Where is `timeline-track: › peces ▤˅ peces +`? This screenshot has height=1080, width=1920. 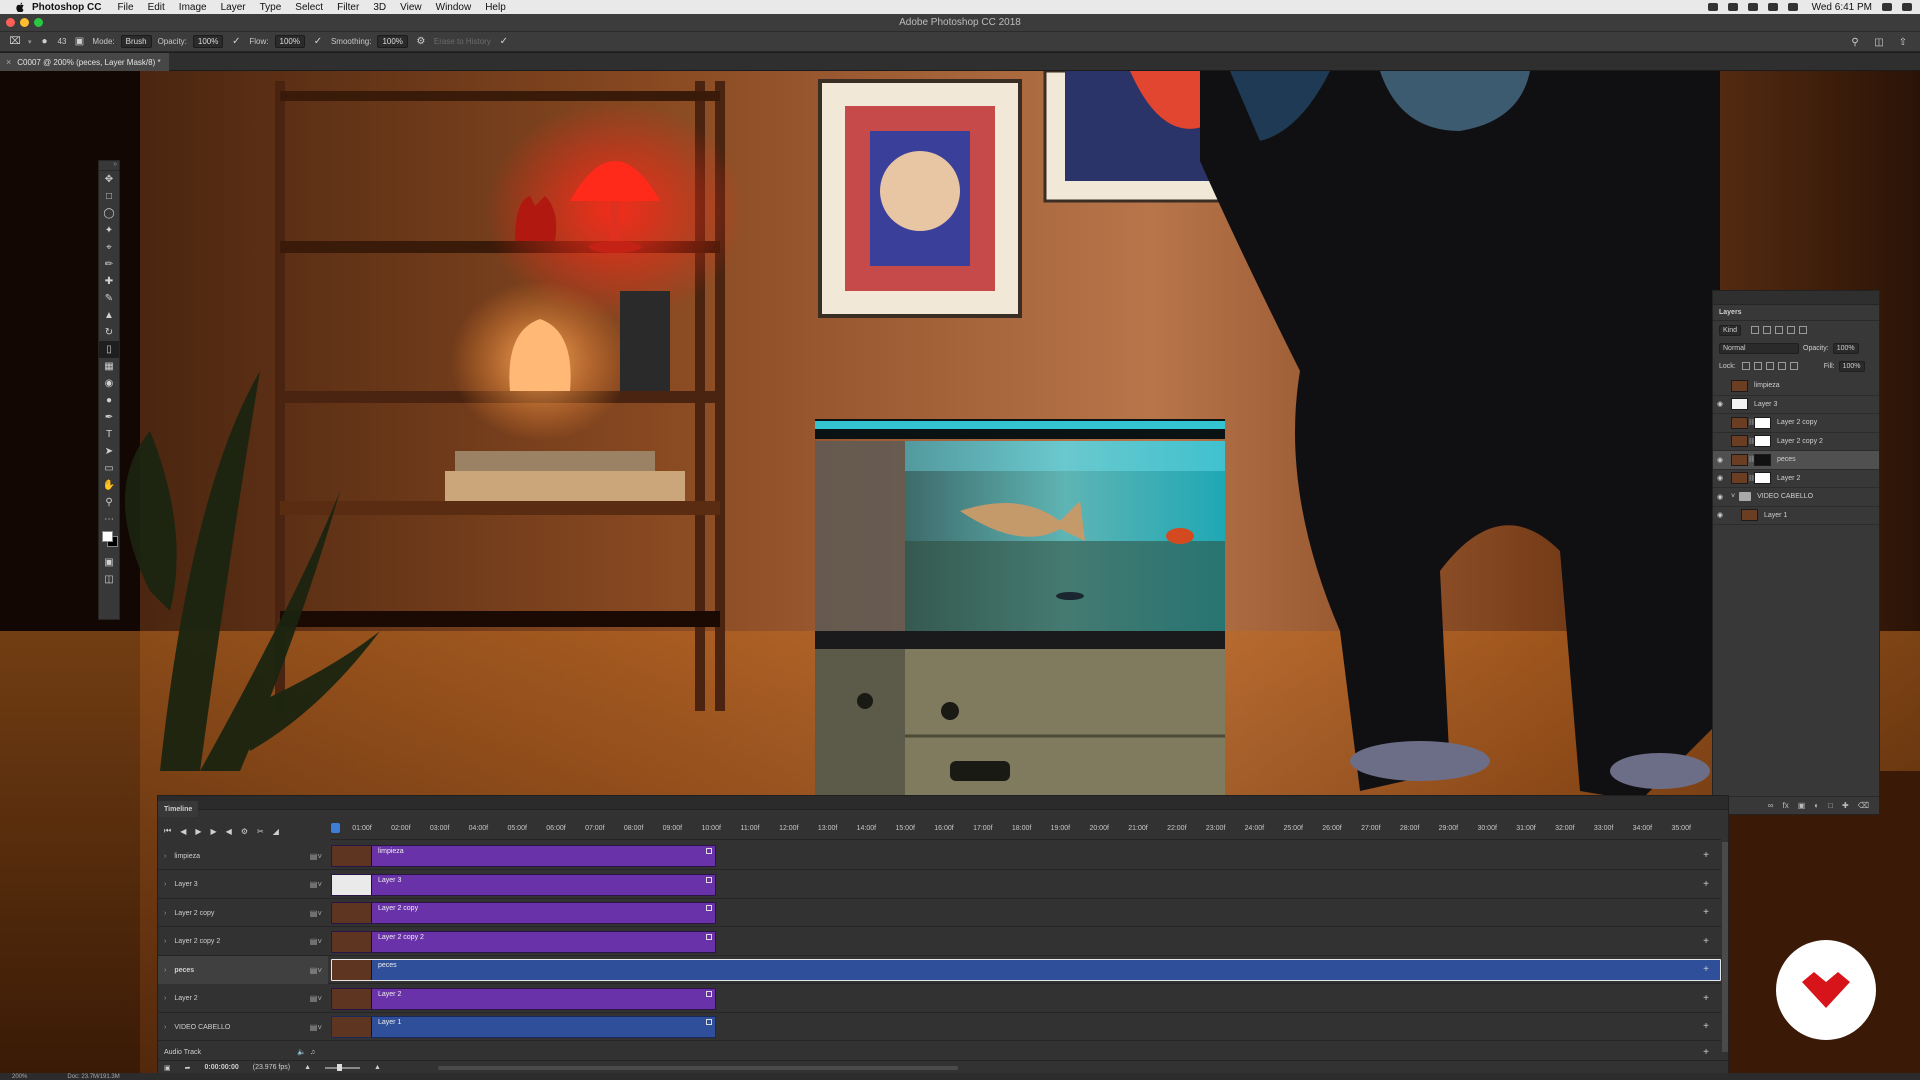
timeline-track: › peces ▤˅ peces + is located at coordinates (939, 970).